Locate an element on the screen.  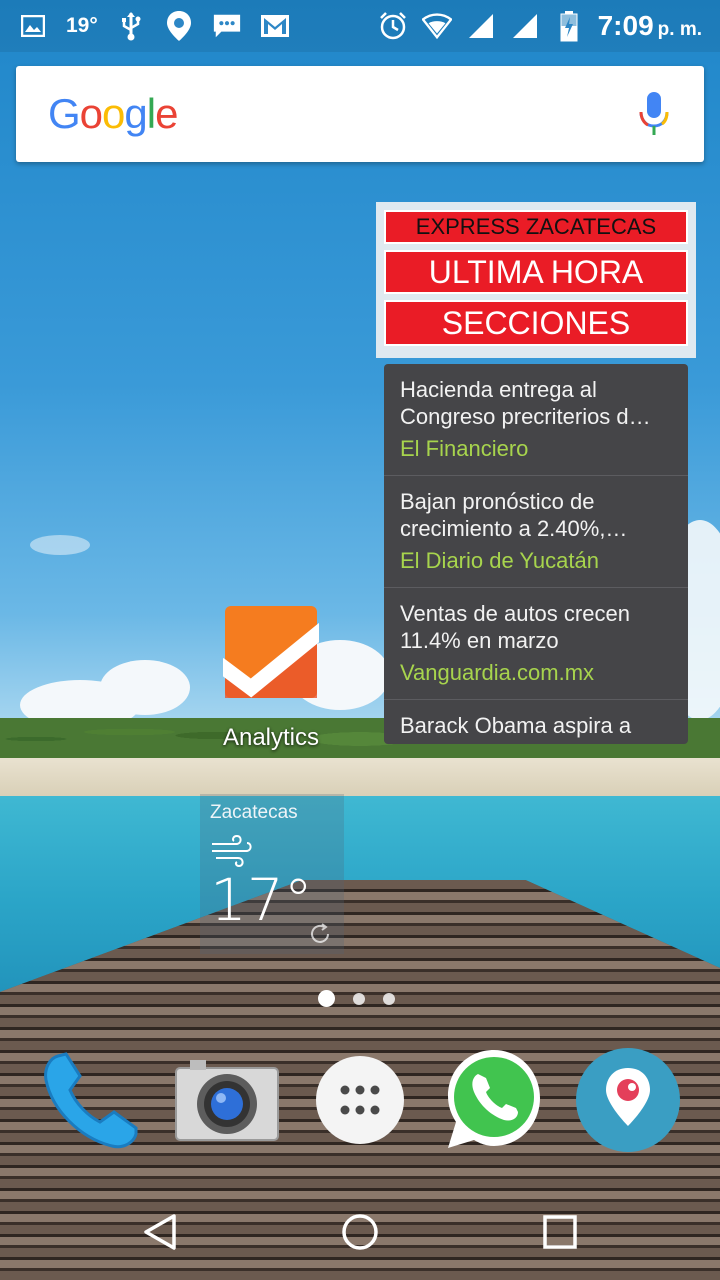
phone-icon is located at coordinates (91, 1099).